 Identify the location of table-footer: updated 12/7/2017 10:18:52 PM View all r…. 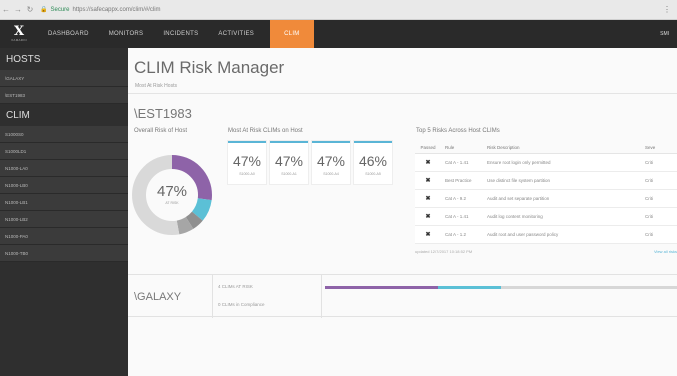
(546, 251).